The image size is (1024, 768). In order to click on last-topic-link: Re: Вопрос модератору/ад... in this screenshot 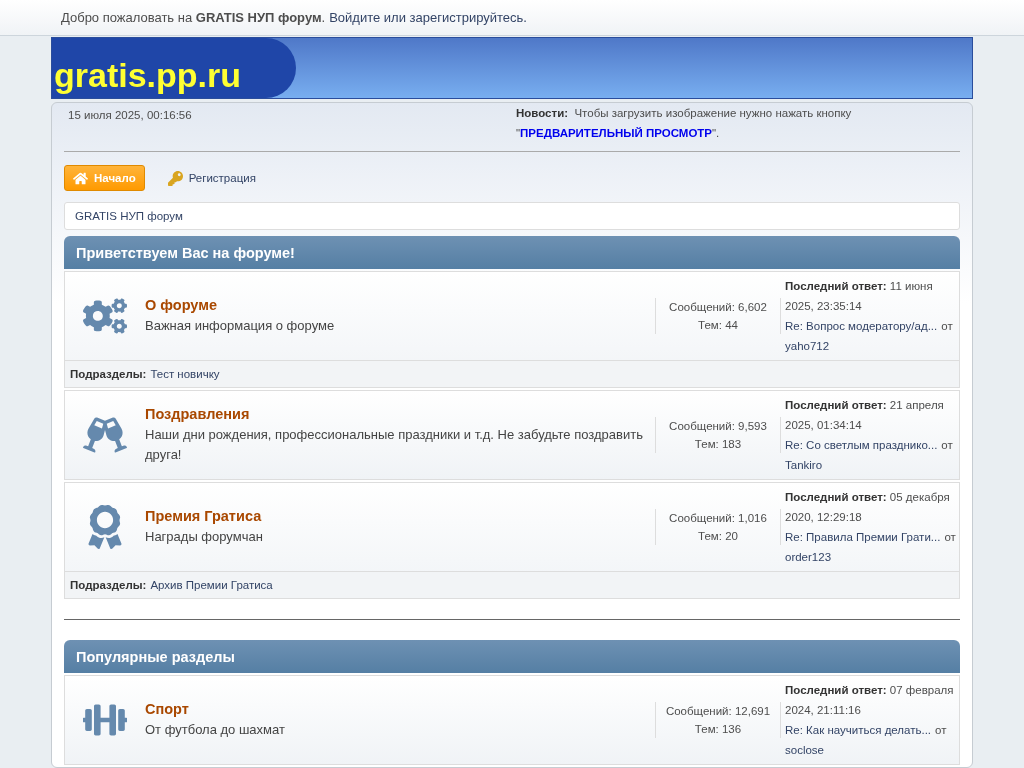, I will do `click(861, 326)`.